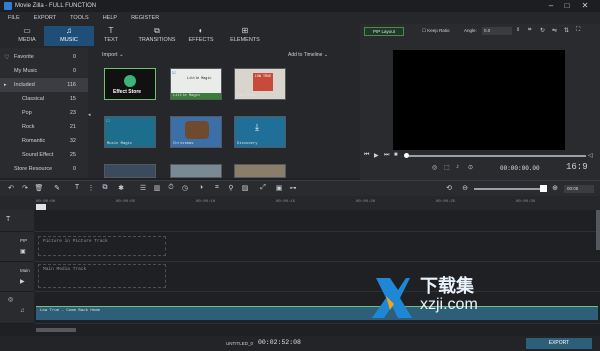 This screenshot has width=600, height=351. I want to click on snapshot-icon: ◎, so click(434, 167).